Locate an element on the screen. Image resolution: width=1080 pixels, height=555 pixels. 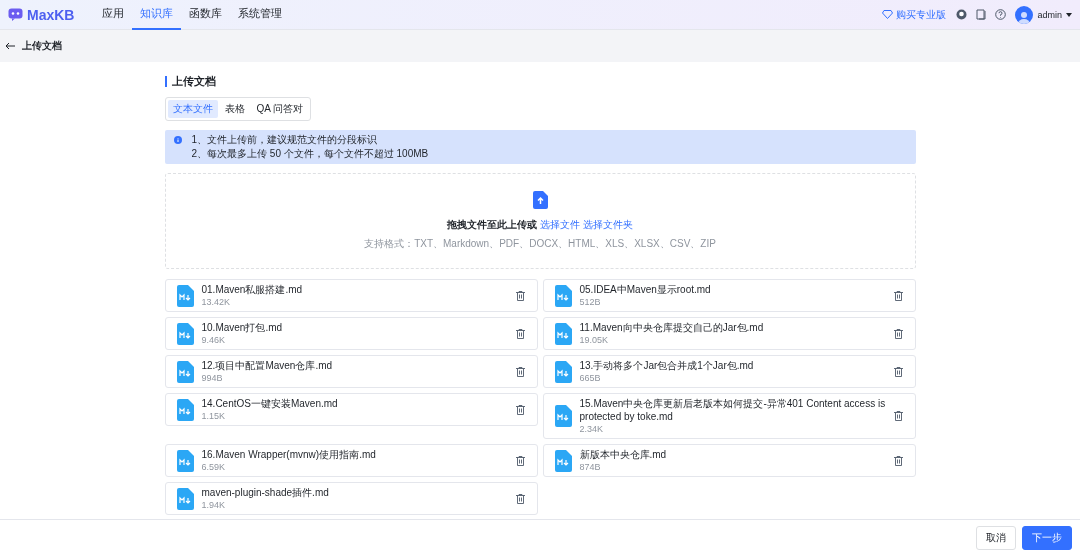
page-title: 上传文档 is located at coordinates (42, 46).